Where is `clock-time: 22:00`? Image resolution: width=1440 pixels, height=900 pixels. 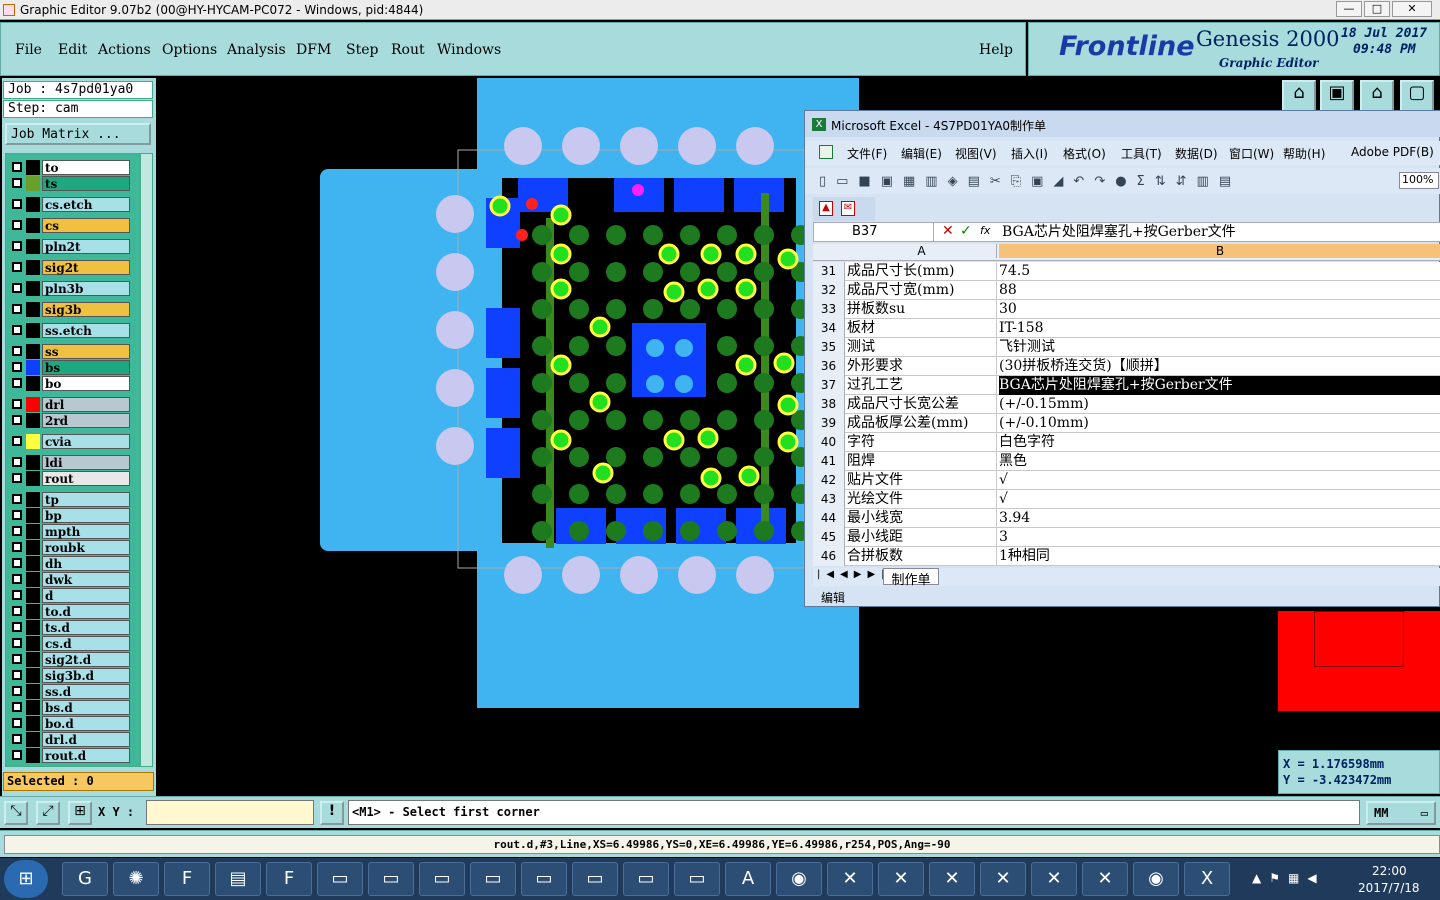 clock-time: 22:00 is located at coordinates (1389, 871).